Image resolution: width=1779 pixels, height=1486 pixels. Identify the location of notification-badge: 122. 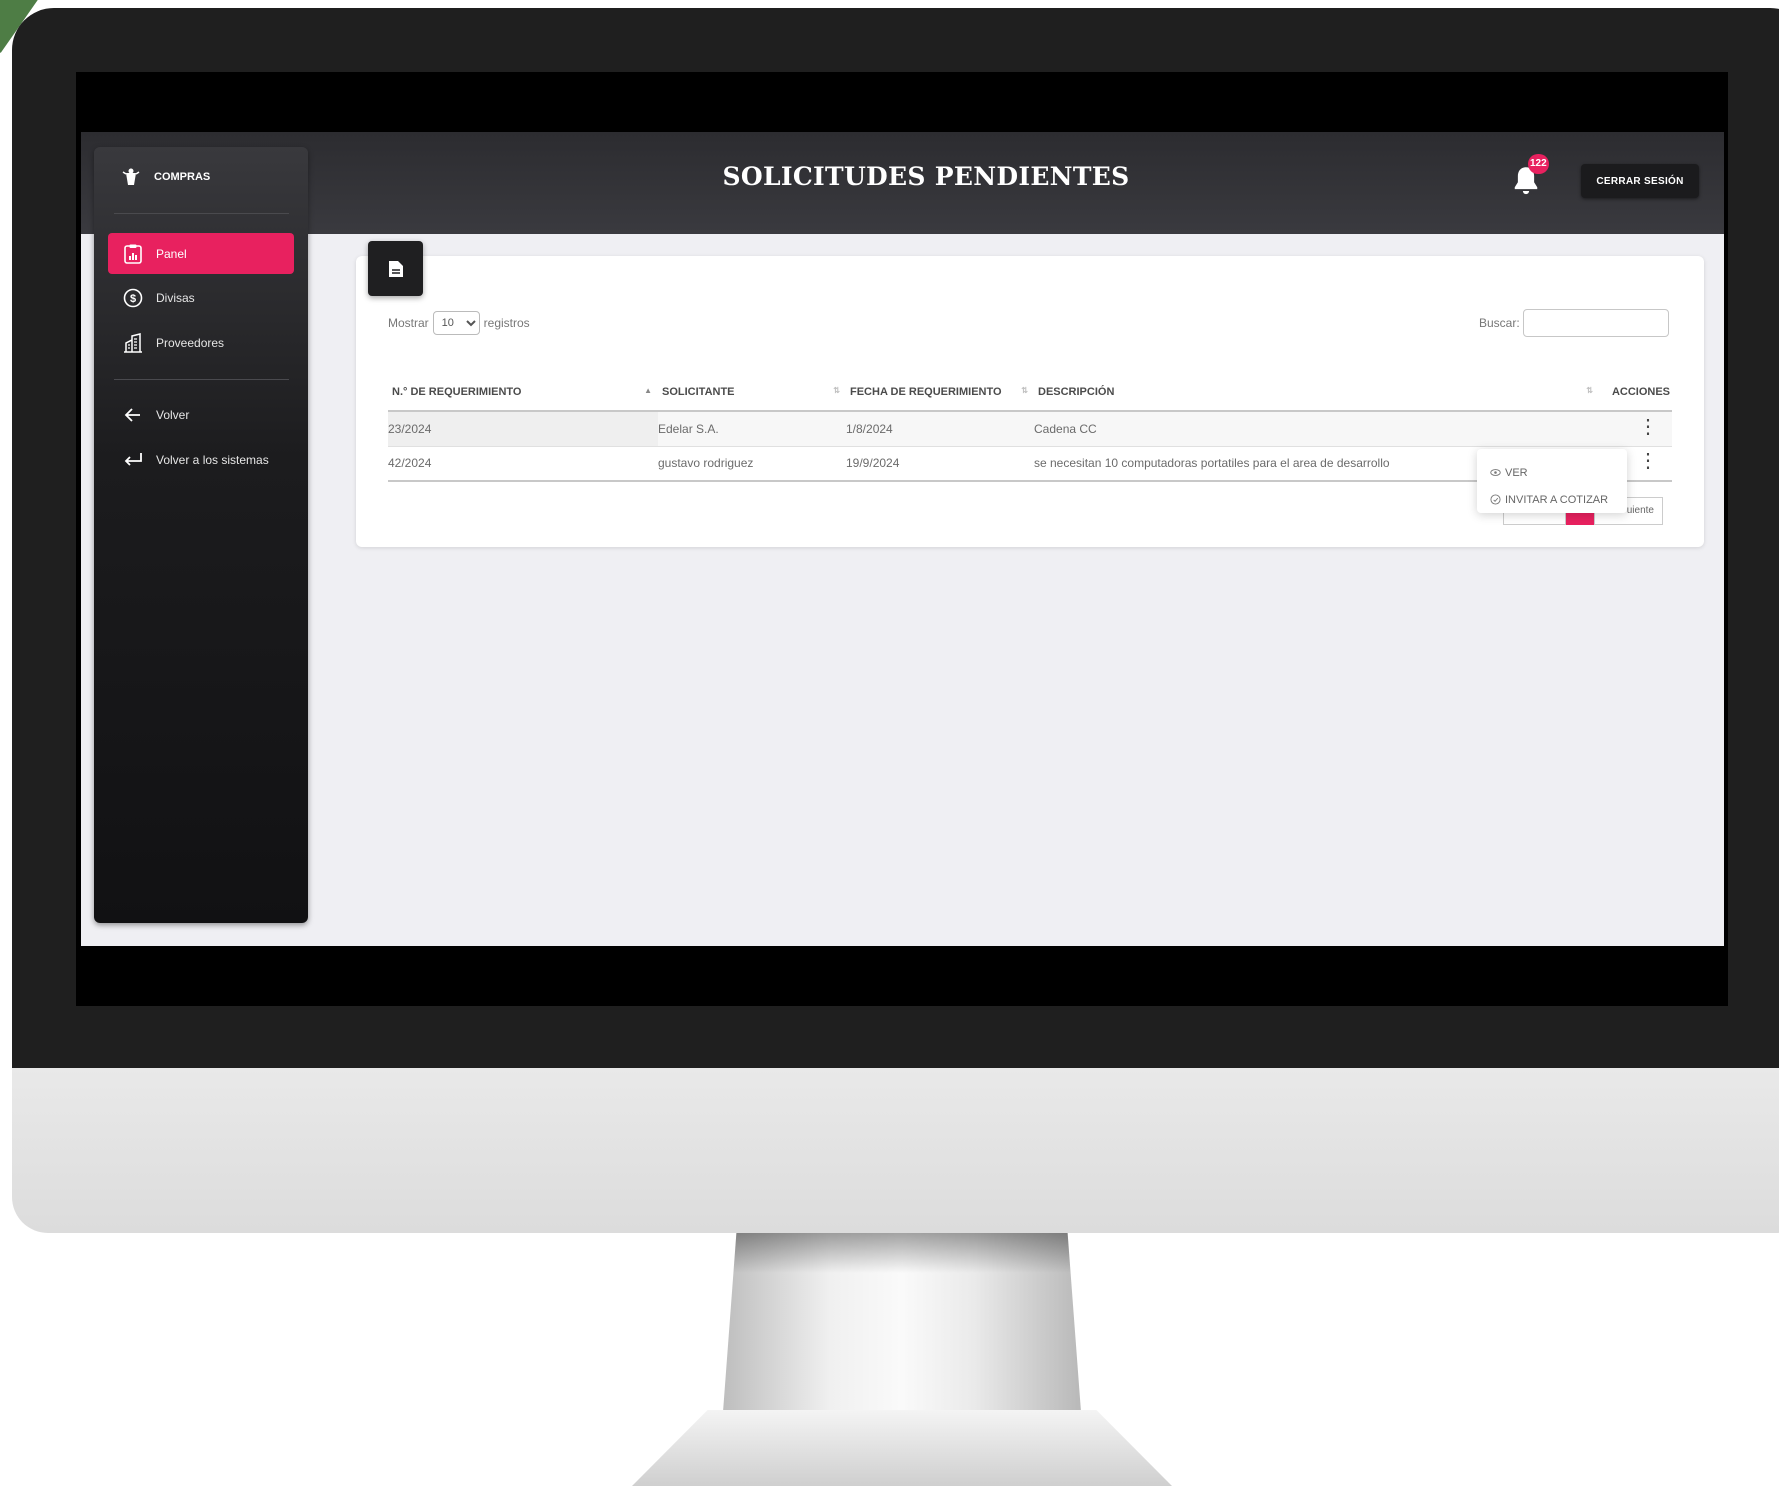
(1538, 164).